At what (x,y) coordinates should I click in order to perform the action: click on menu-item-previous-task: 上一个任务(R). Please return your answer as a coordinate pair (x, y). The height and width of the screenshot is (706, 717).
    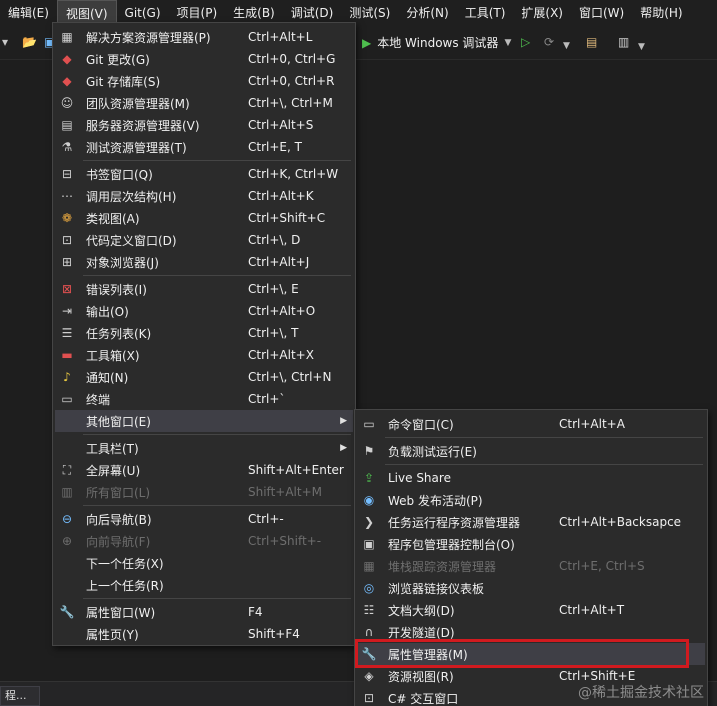
    Looking at the image, I should click on (204, 585).